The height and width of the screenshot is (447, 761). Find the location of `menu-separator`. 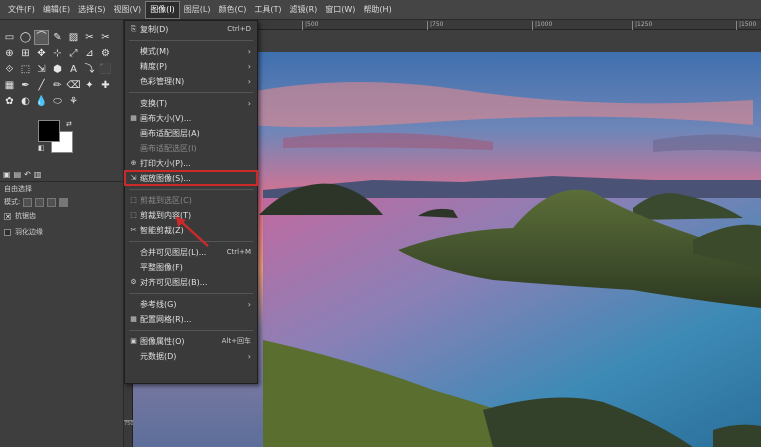

menu-separator is located at coordinates (191, 189).